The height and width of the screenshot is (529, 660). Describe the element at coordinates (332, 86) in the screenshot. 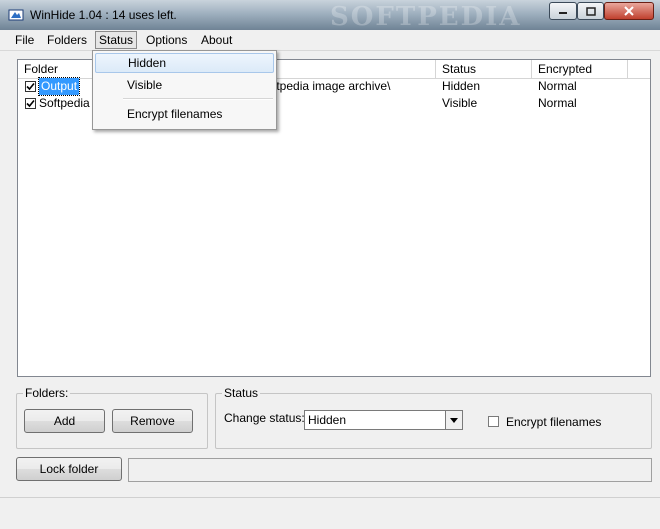

I see `row-folder-path: ftpedia image archive\` at that location.